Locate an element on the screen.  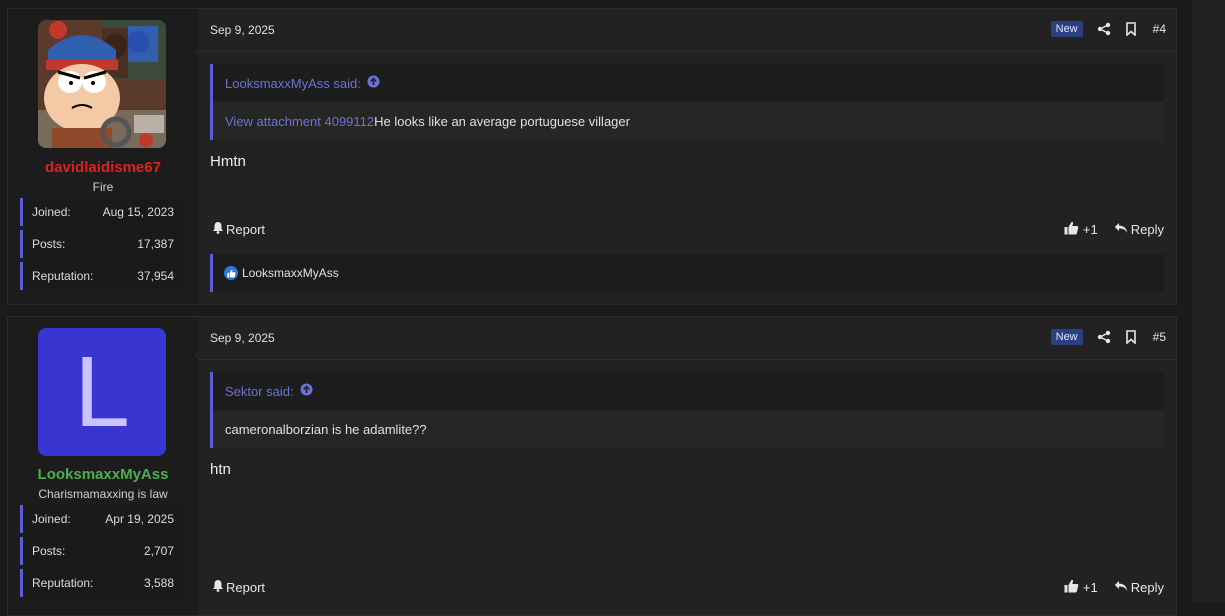
post-number-link: #4 is located at coordinates (1159, 29).